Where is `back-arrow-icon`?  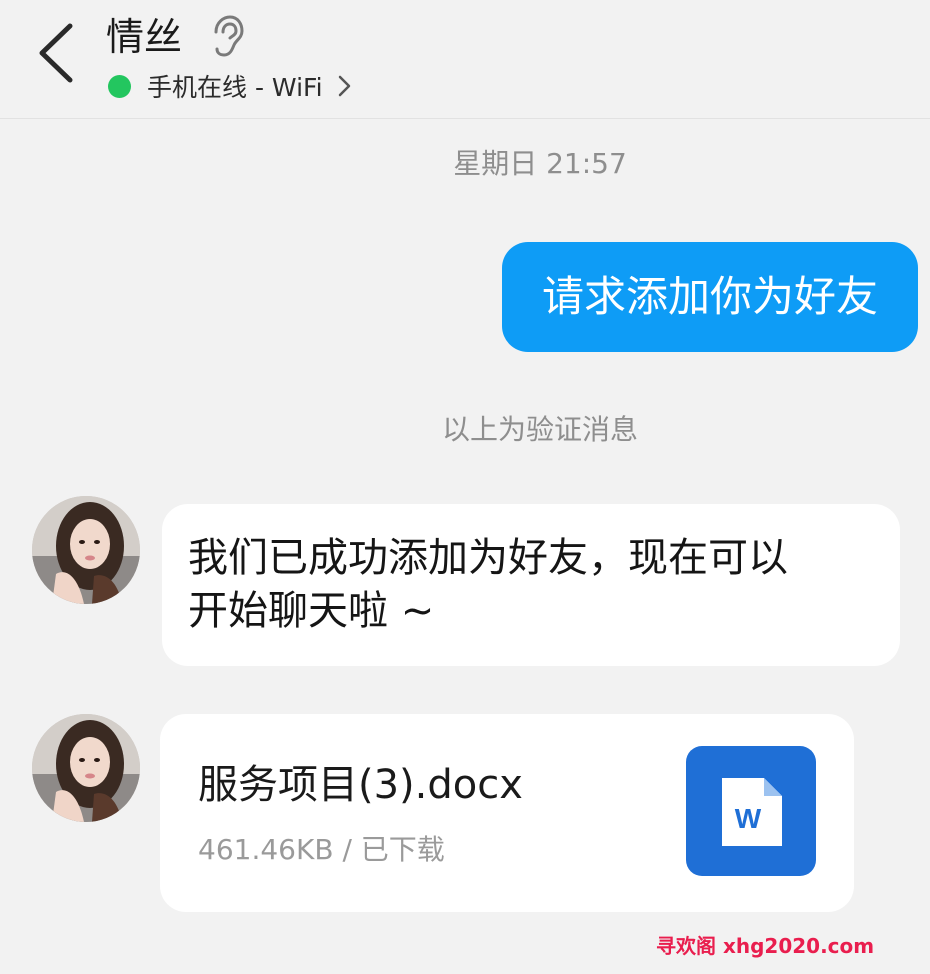
back-arrow-icon is located at coordinates (58, 53).